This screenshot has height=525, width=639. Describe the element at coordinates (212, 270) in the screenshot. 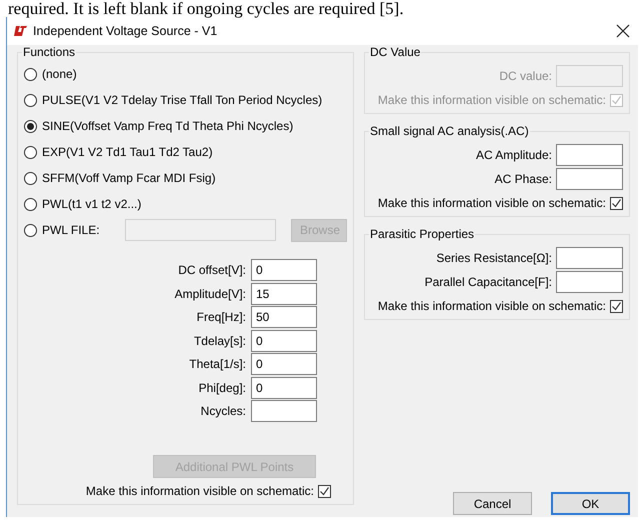

I see `field-label: DC offset[V]:` at that location.